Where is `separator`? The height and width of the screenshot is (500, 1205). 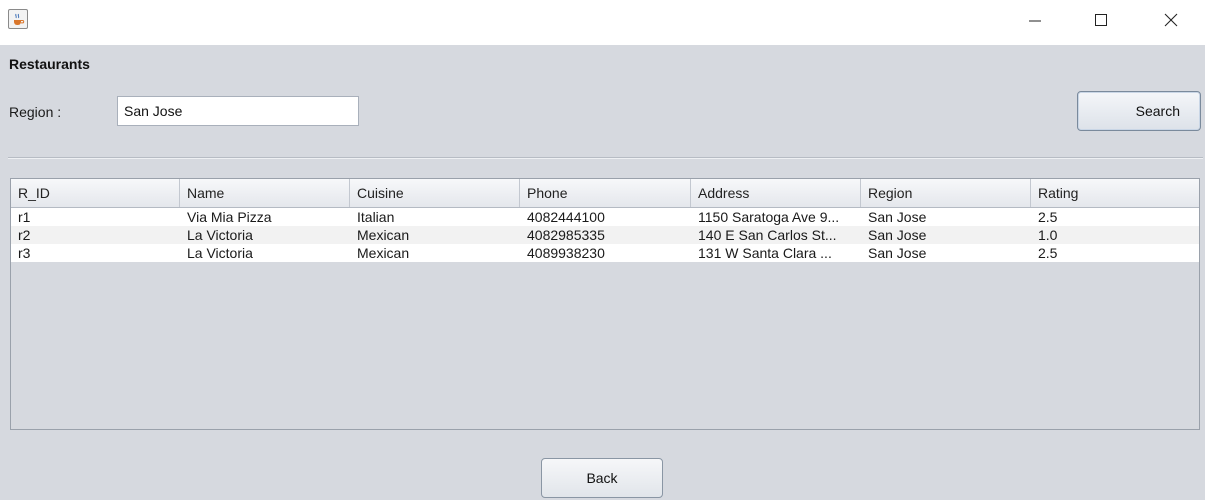
separator is located at coordinates (605, 158).